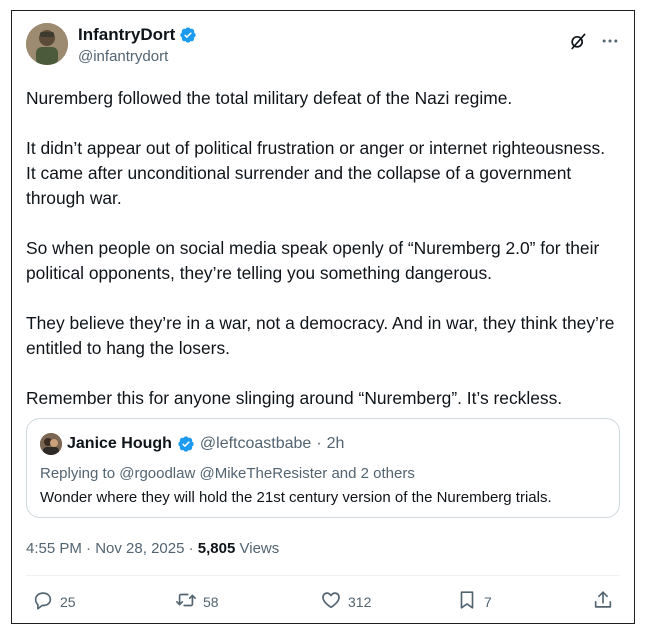  What do you see at coordinates (126, 35) in the screenshot?
I see `author-display-name: InfantryDort` at bounding box center [126, 35].